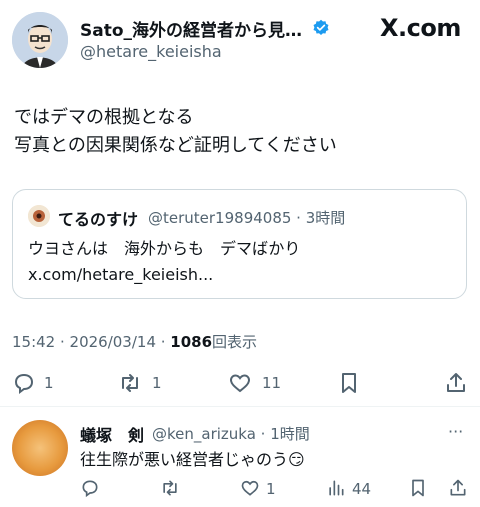  I want to click on reply-count: 1, so click(49, 383).